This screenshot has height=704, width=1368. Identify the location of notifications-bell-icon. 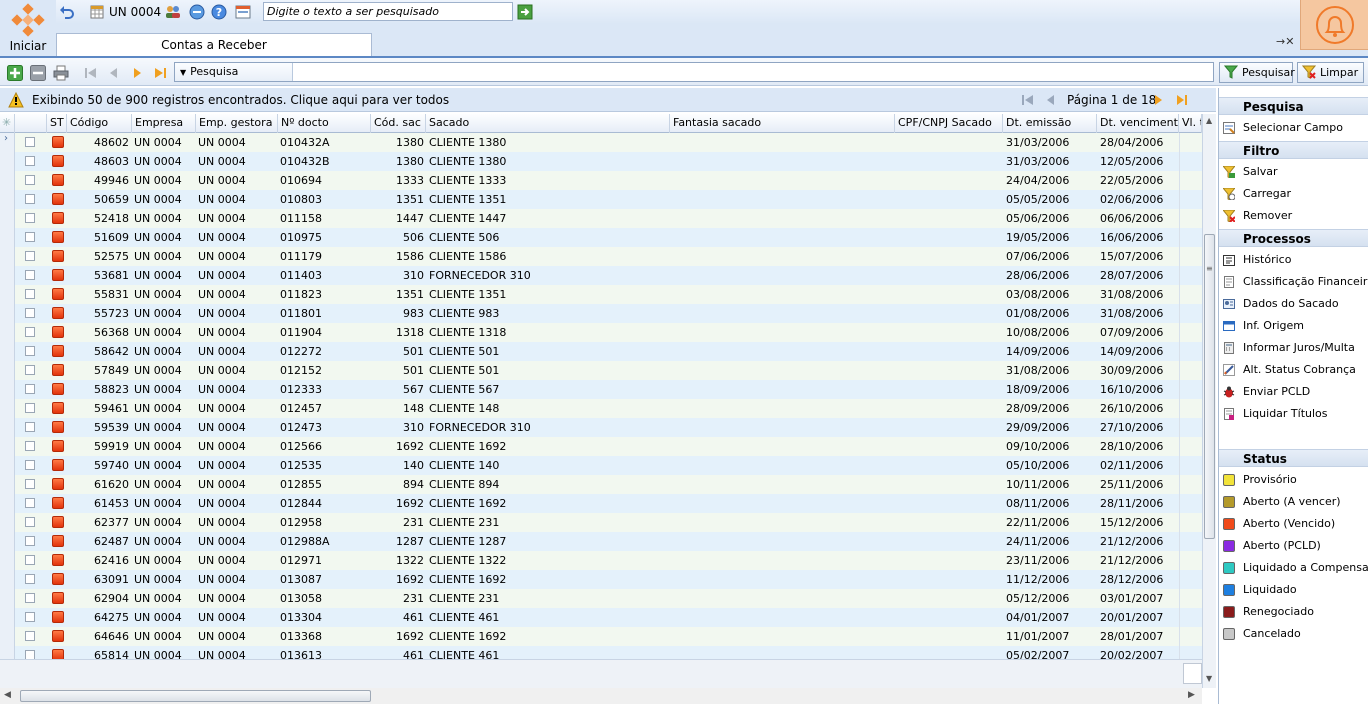
(1334, 25).